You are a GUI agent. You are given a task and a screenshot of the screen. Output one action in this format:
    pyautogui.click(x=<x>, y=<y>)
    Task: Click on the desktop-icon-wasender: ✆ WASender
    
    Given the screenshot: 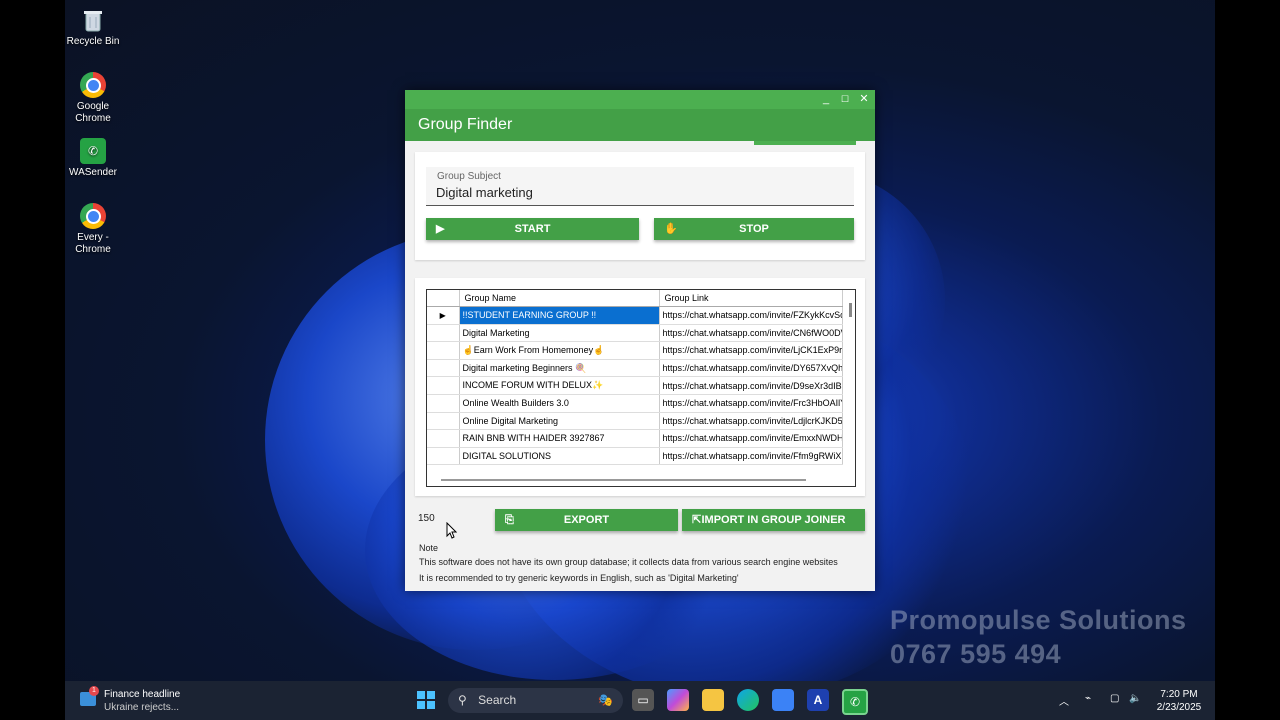 What is the action you would take?
    pyautogui.click(x=93, y=158)
    